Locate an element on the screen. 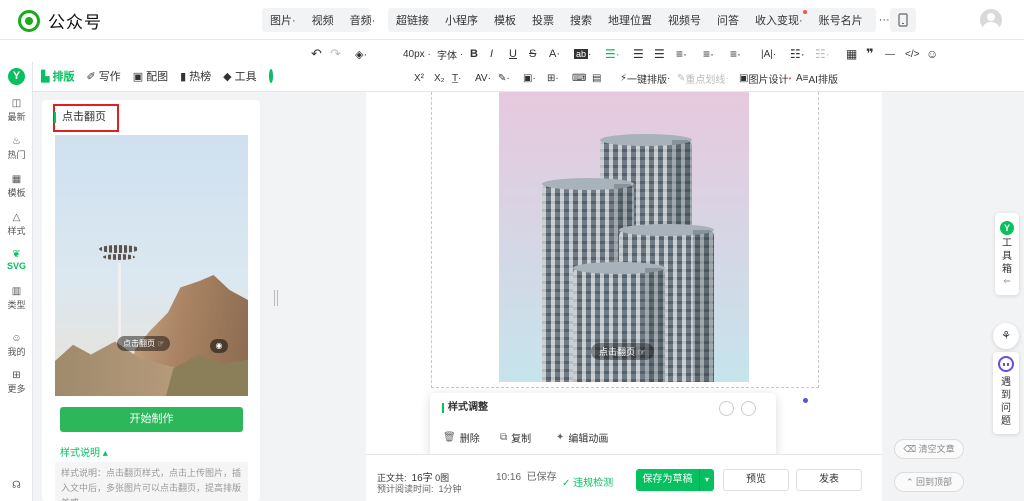  insert-image-icon: ▣· is located at coordinates (529, 78).